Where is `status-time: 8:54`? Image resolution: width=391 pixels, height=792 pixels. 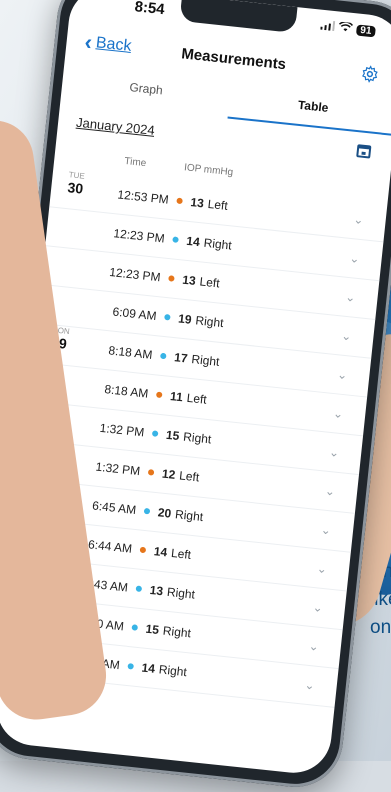 status-time: 8:54 is located at coordinates (149, 9).